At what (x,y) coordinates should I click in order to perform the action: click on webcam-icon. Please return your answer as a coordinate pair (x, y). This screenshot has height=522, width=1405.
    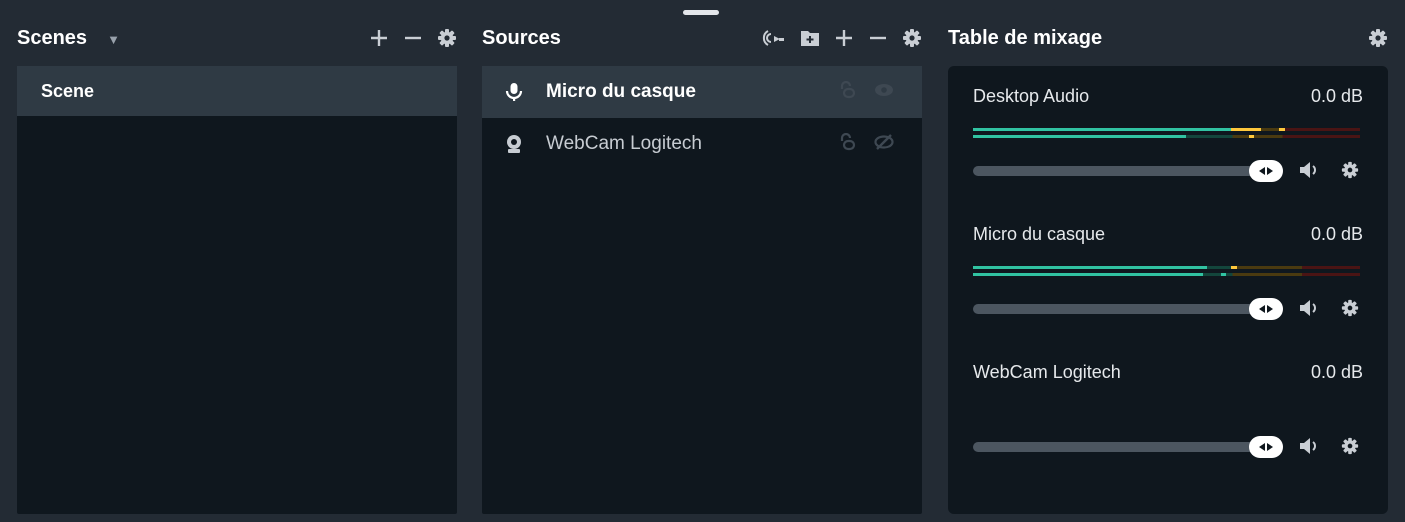
    Looking at the image, I should click on (514, 144).